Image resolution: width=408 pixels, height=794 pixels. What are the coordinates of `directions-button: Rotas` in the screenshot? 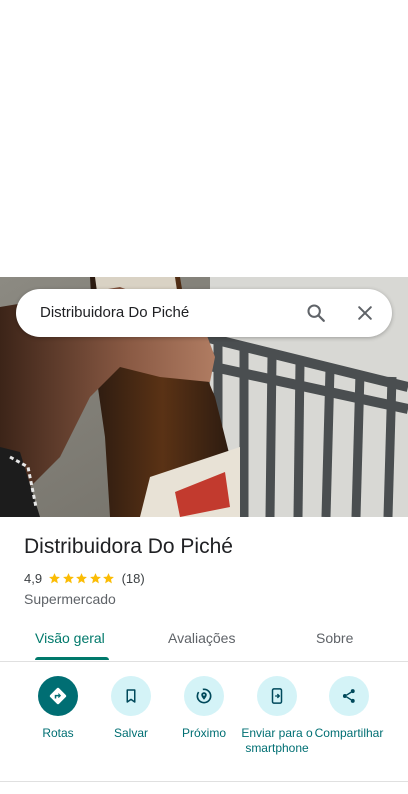 It's located at (58, 708).